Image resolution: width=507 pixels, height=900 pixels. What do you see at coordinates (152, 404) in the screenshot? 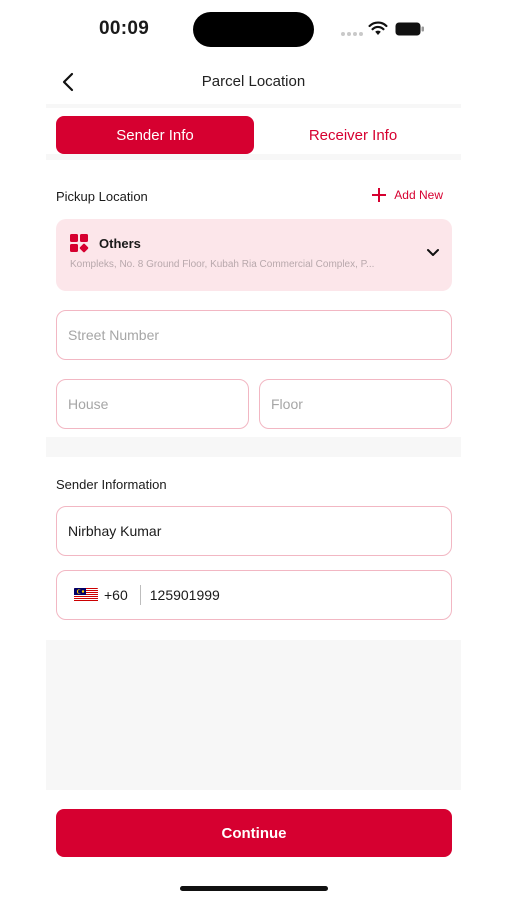
I see `house-input` at bounding box center [152, 404].